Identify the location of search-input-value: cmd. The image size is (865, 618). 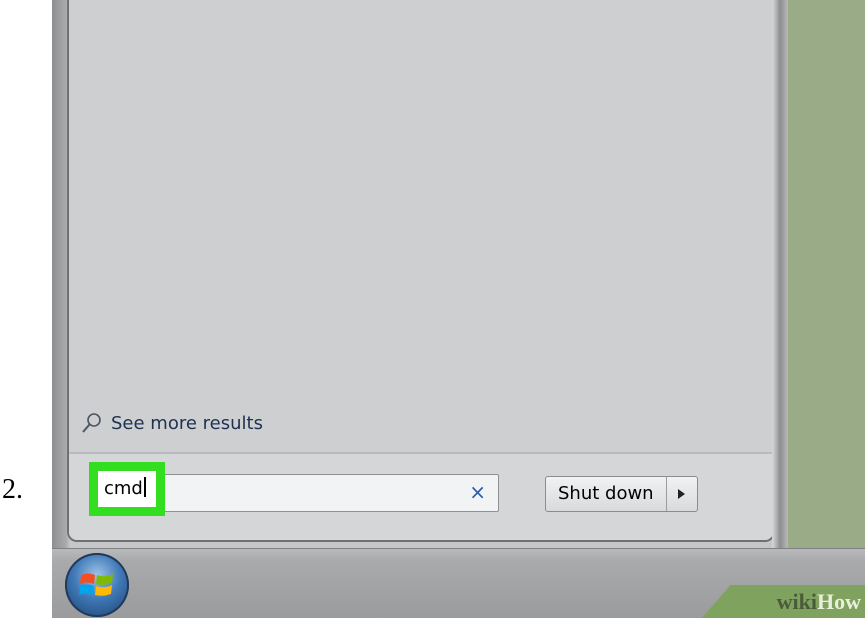
(125, 488).